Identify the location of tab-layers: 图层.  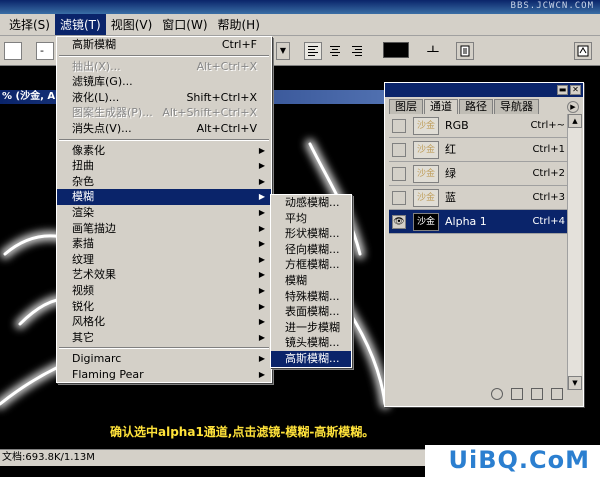
(406, 106).